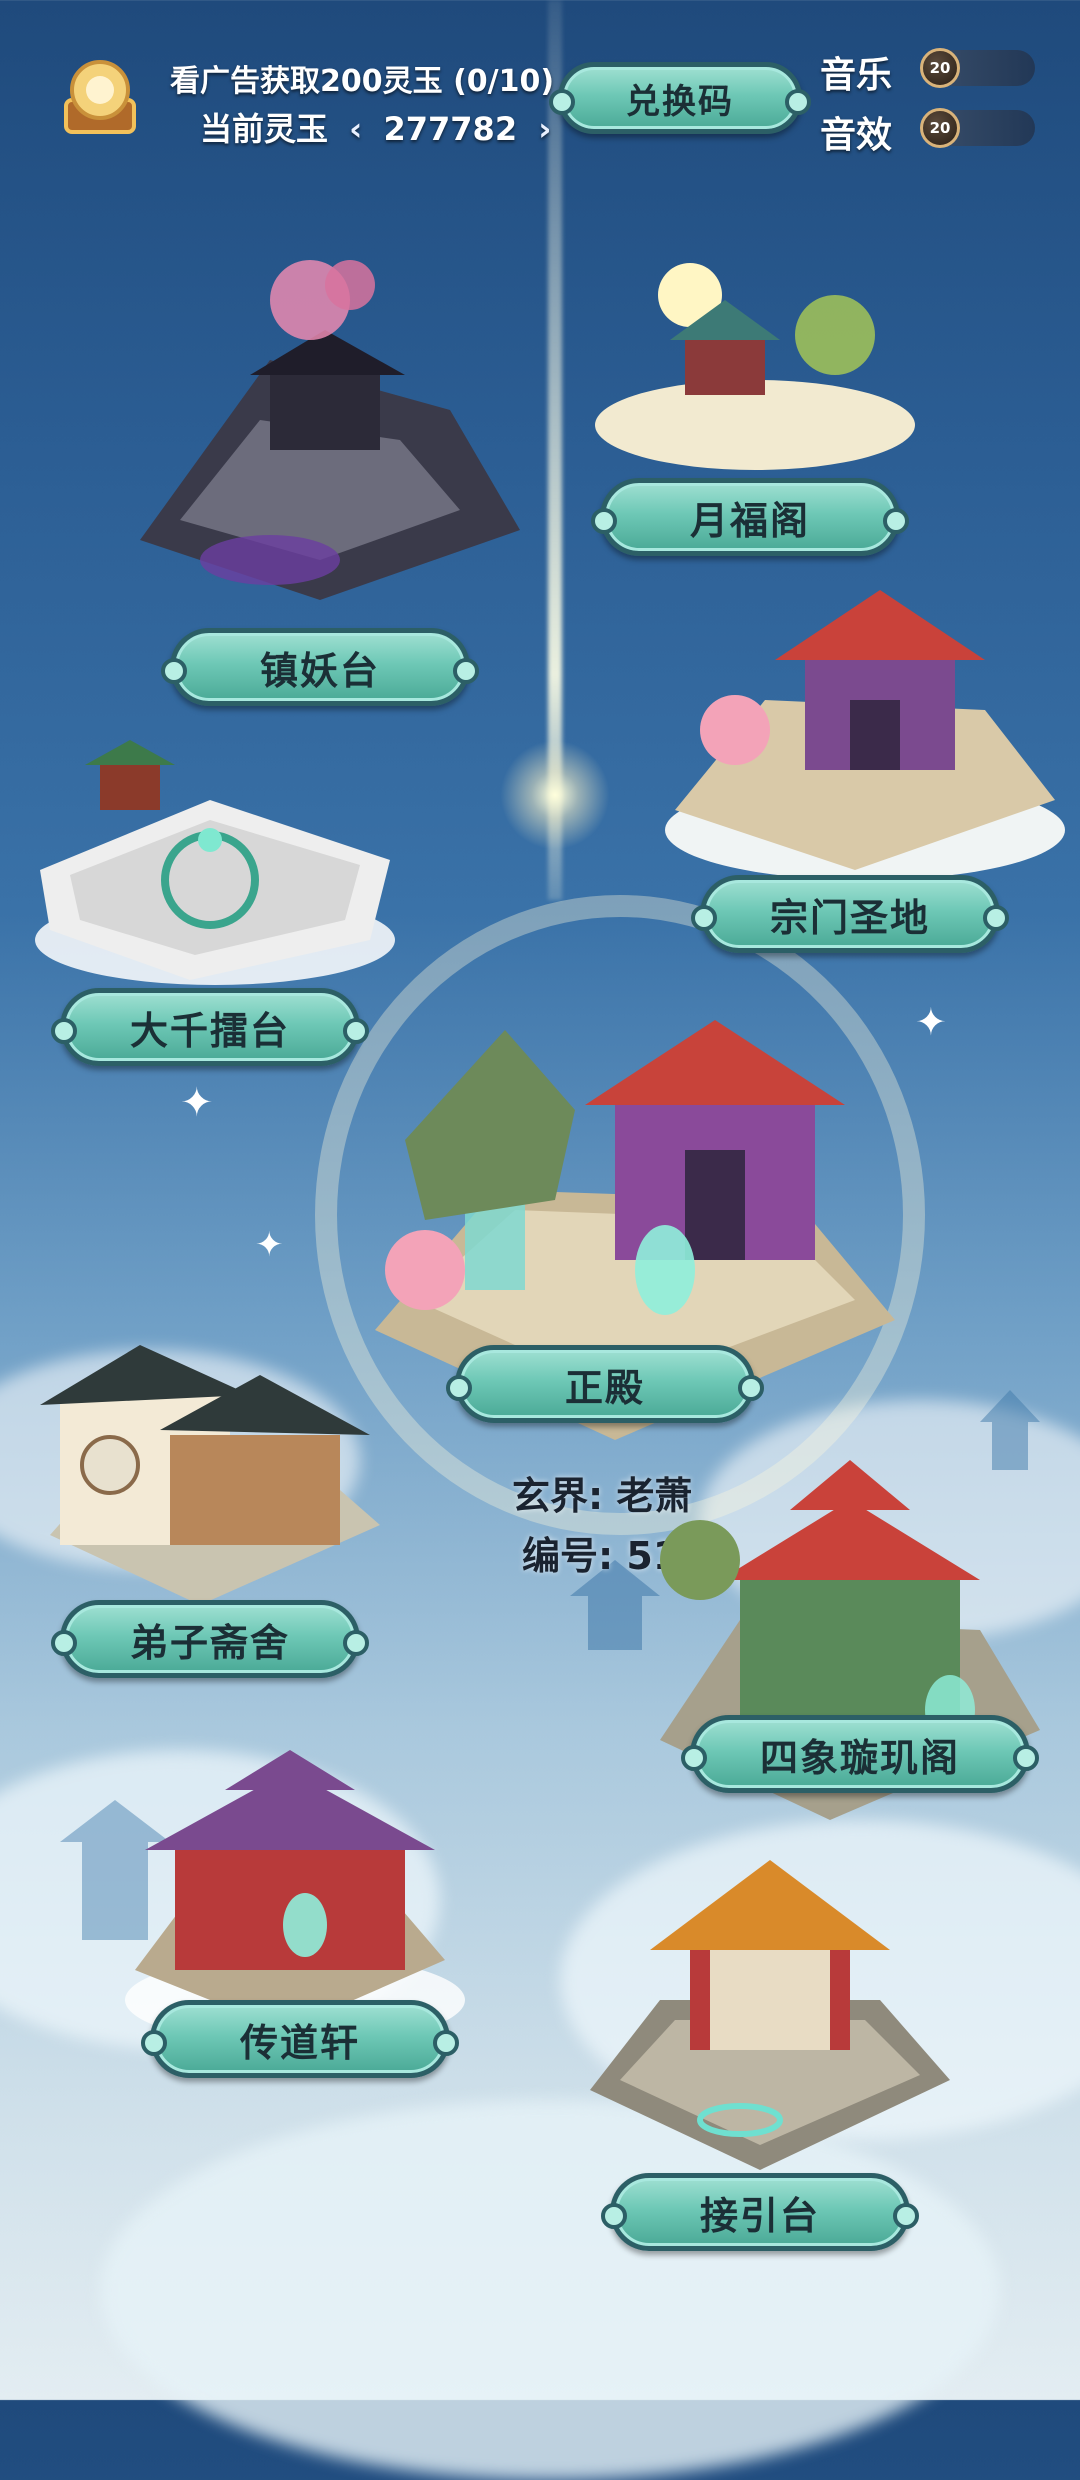  I want to click on sfx-slider-knob: 20, so click(940, 128).